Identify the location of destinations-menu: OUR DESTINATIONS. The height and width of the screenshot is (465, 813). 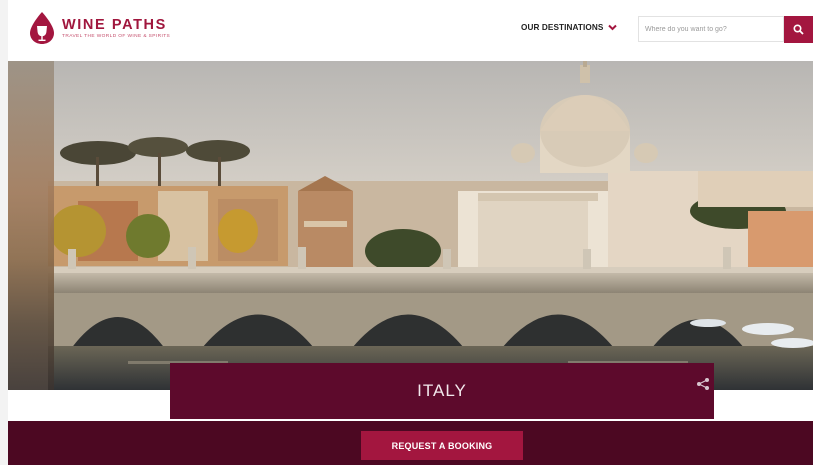
(569, 27).